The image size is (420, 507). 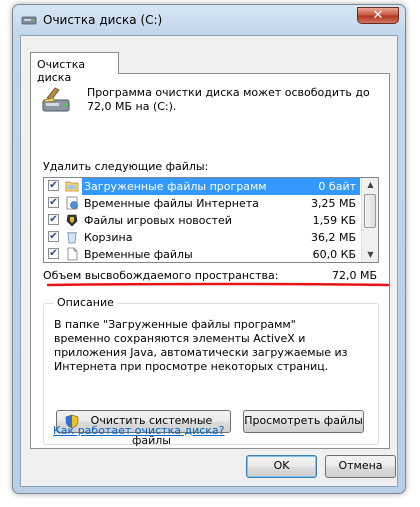 I want to click on ok-button: OK, so click(x=281, y=466).